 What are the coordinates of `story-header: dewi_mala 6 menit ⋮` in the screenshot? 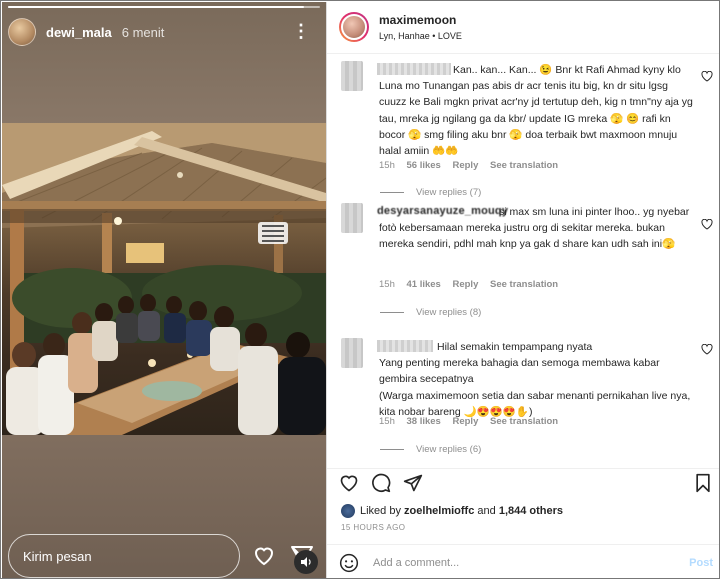 It's located at (164, 32).